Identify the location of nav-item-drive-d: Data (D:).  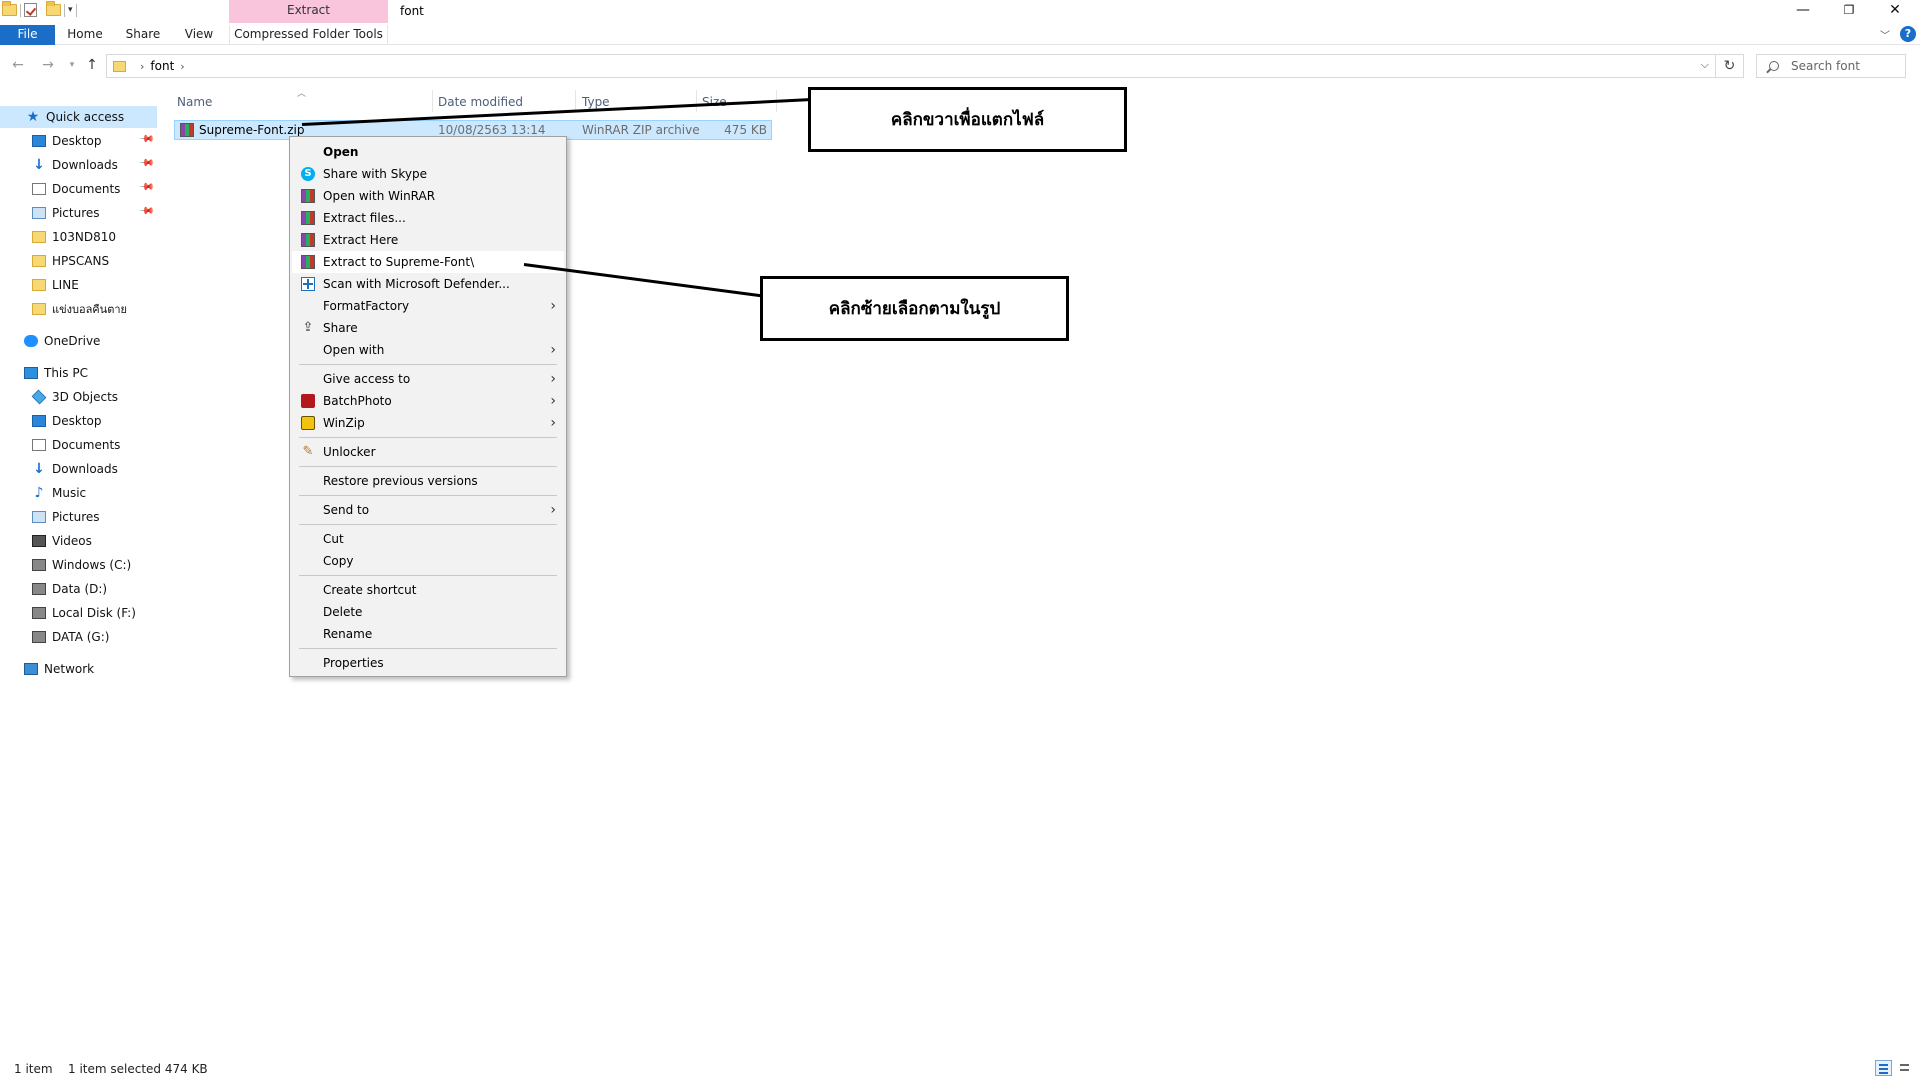
(78, 589).